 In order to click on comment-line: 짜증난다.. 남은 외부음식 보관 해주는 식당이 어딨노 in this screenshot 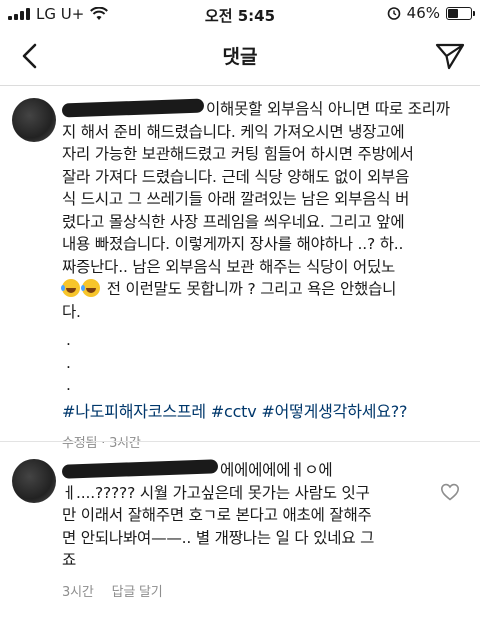, I will do `click(229, 266)`.